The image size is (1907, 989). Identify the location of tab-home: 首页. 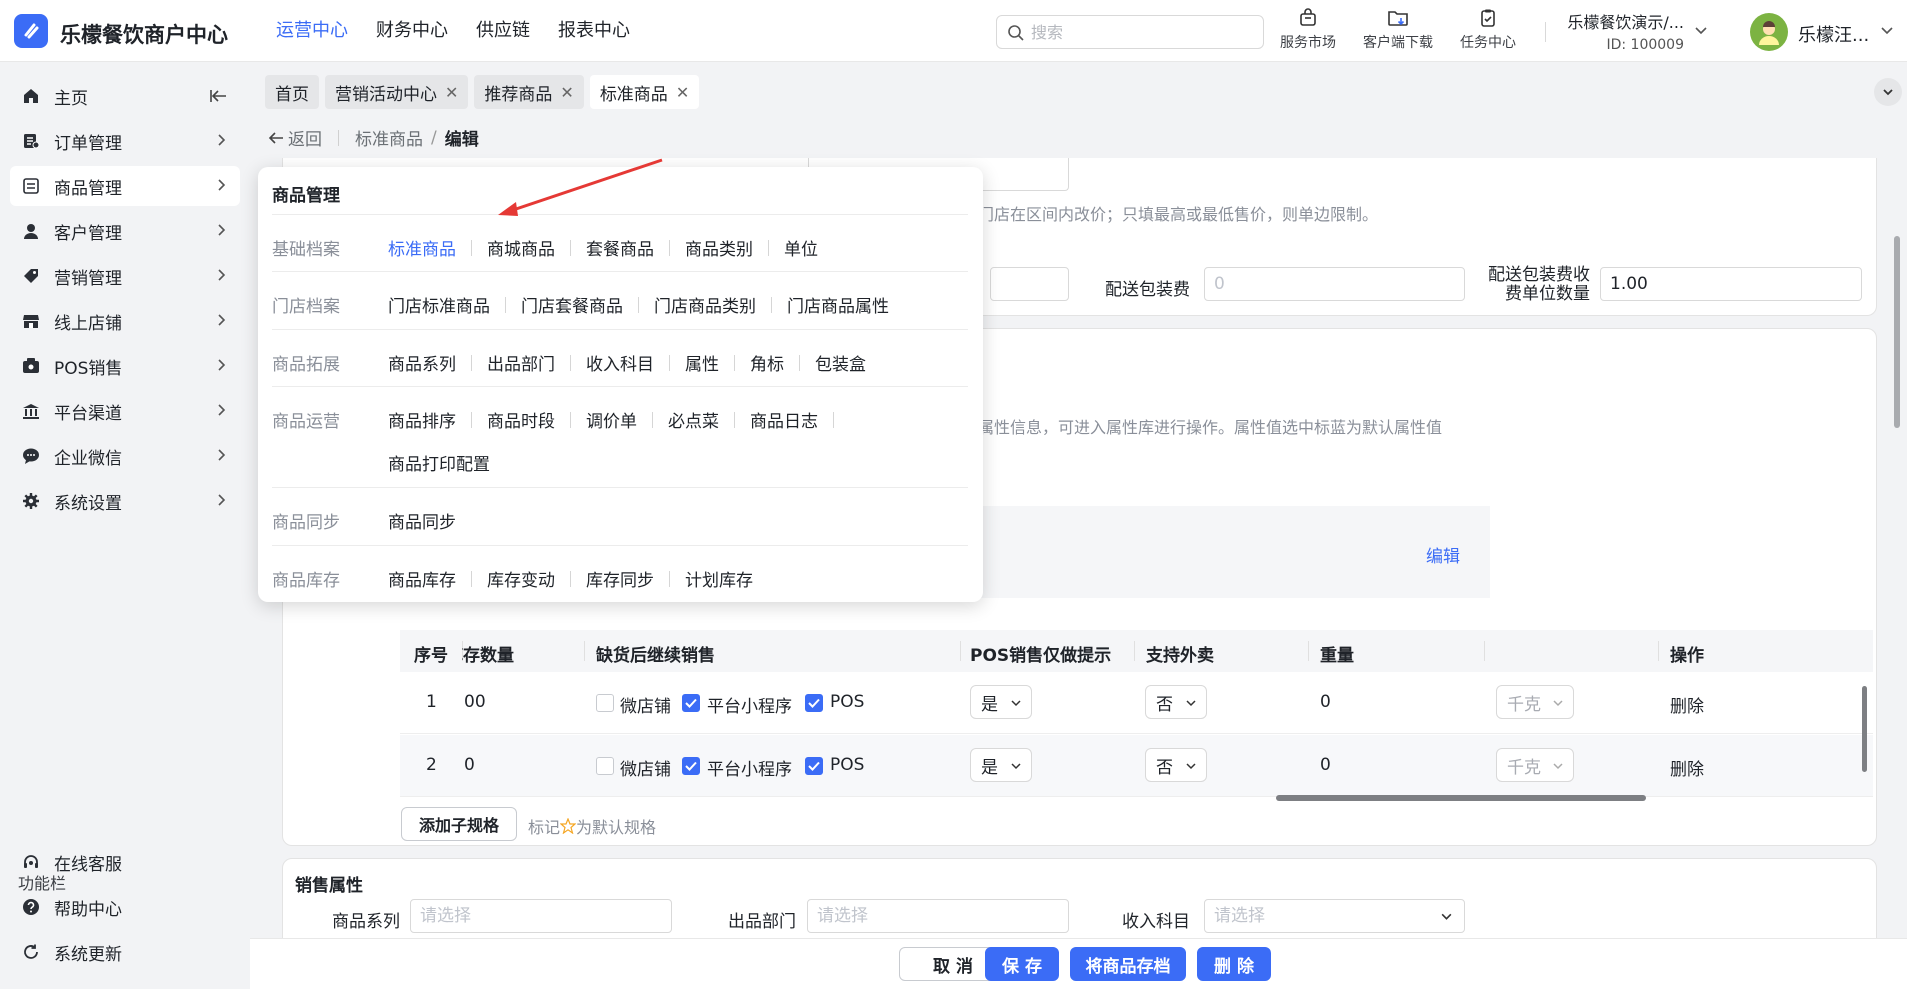
(292, 92).